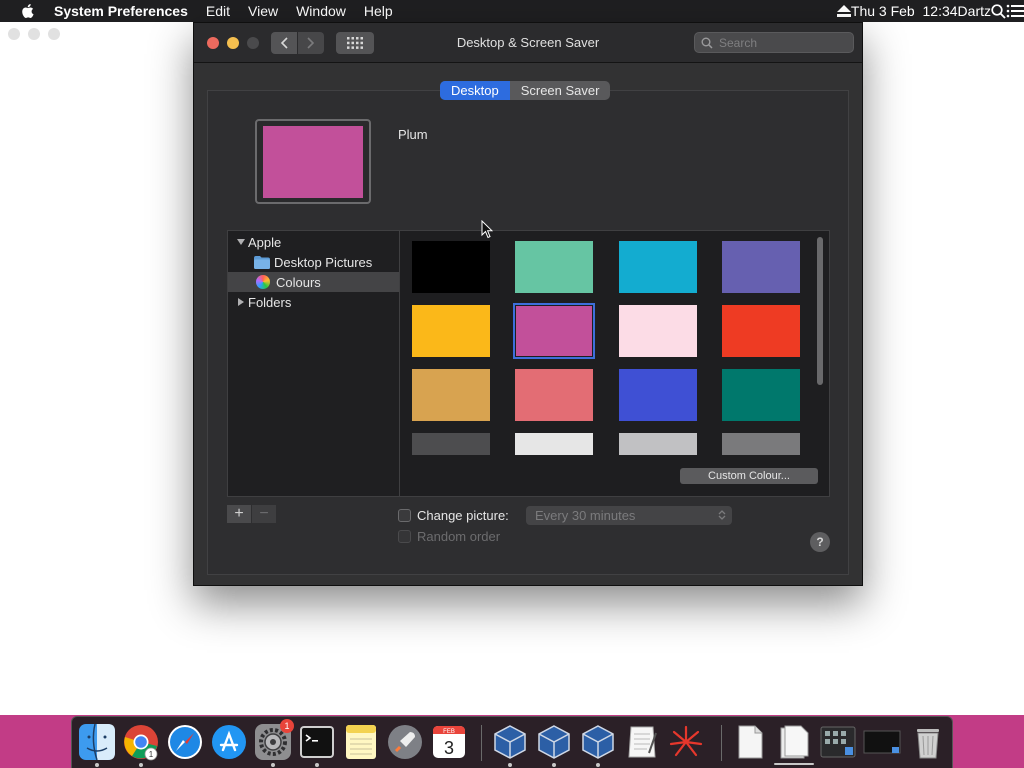 This screenshot has width=1024, height=768. What do you see at coordinates (263, 11) in the screenshot?
I see `menu-view: View` at bounding box center [263, 11].